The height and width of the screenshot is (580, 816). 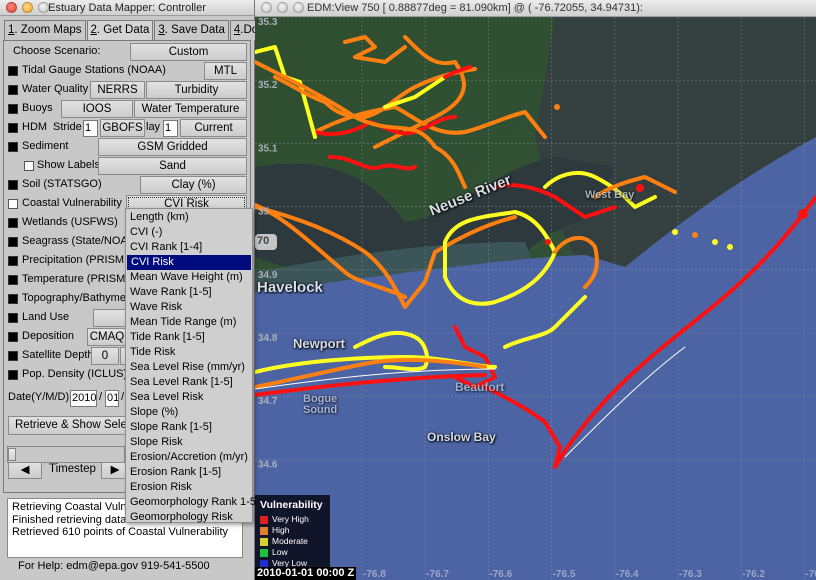 What do you see at coordinates (189, 307) in the screenshot?
I see `dropdown-item: Wave Risk` at bounding box center [189, 307].